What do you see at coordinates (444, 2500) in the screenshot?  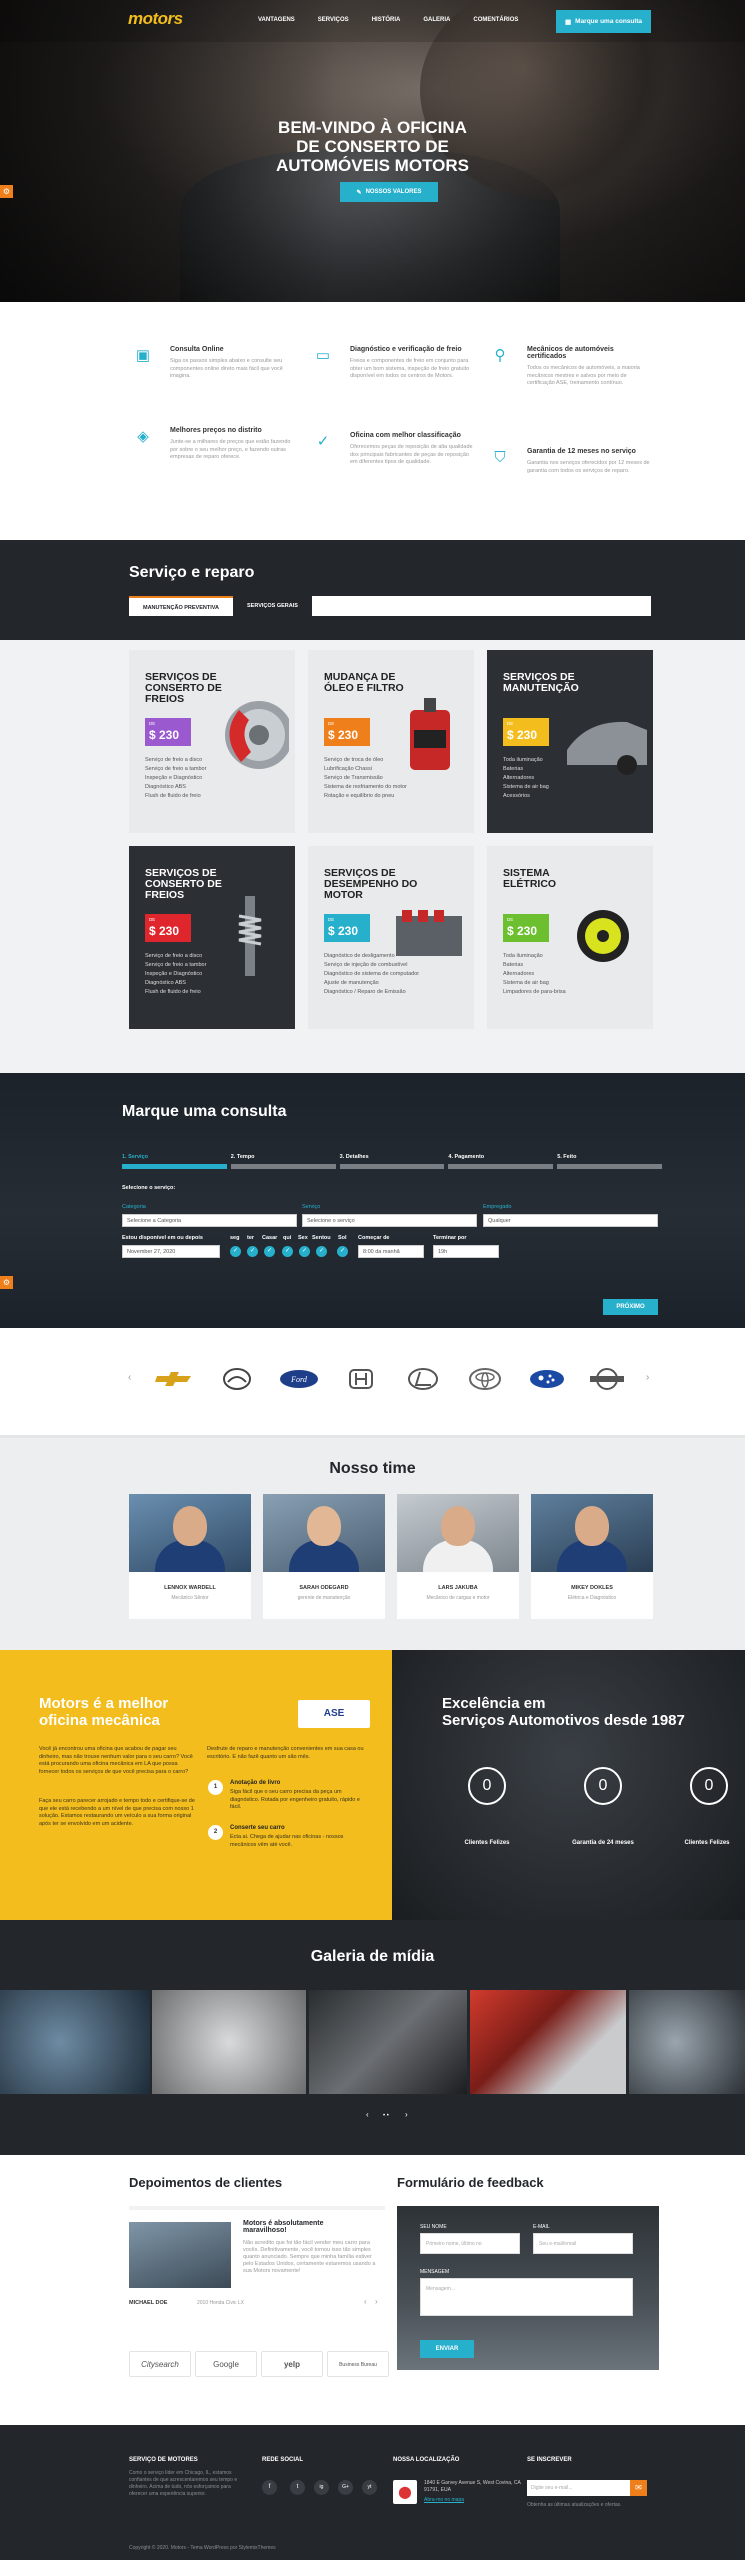 I see `open-map-link: Abra-mo no mapa` at bounding box center [444, 2500].